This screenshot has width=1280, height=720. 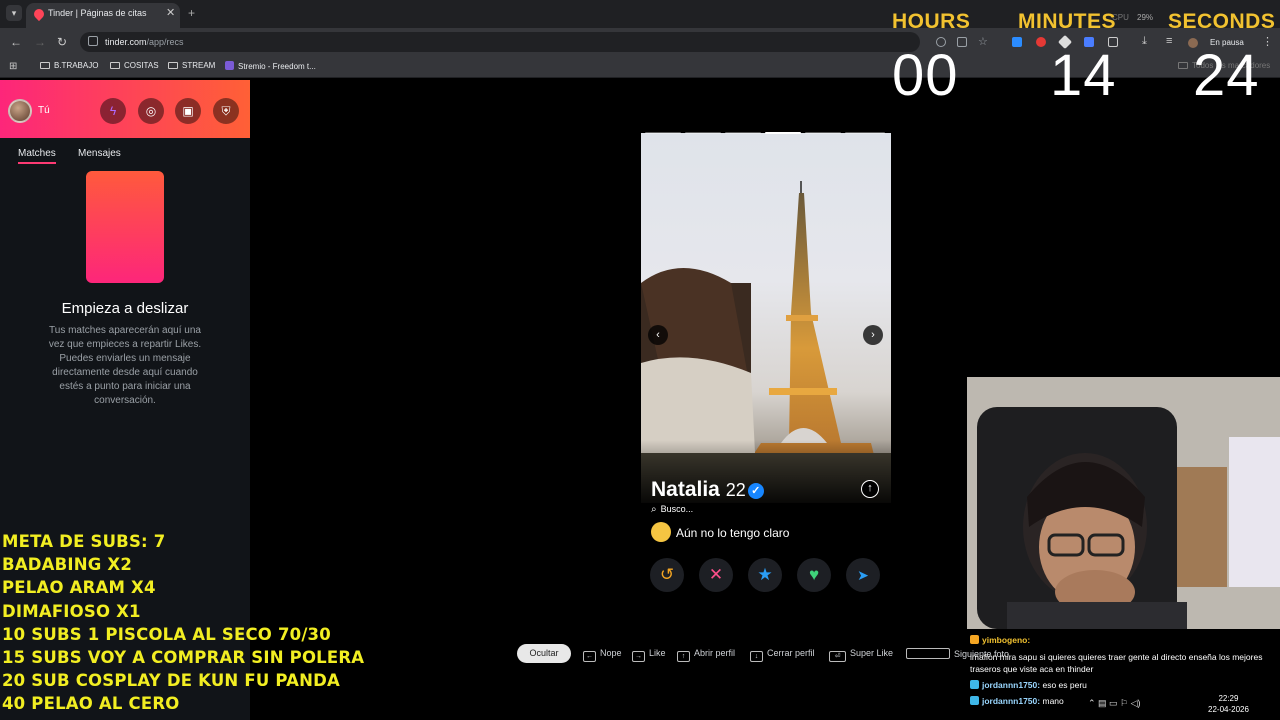 What do you see at coordinates (544, 653) in the screenshot?
I see `hide-hints-button: Ocultar` at bounding box center [544, 653].